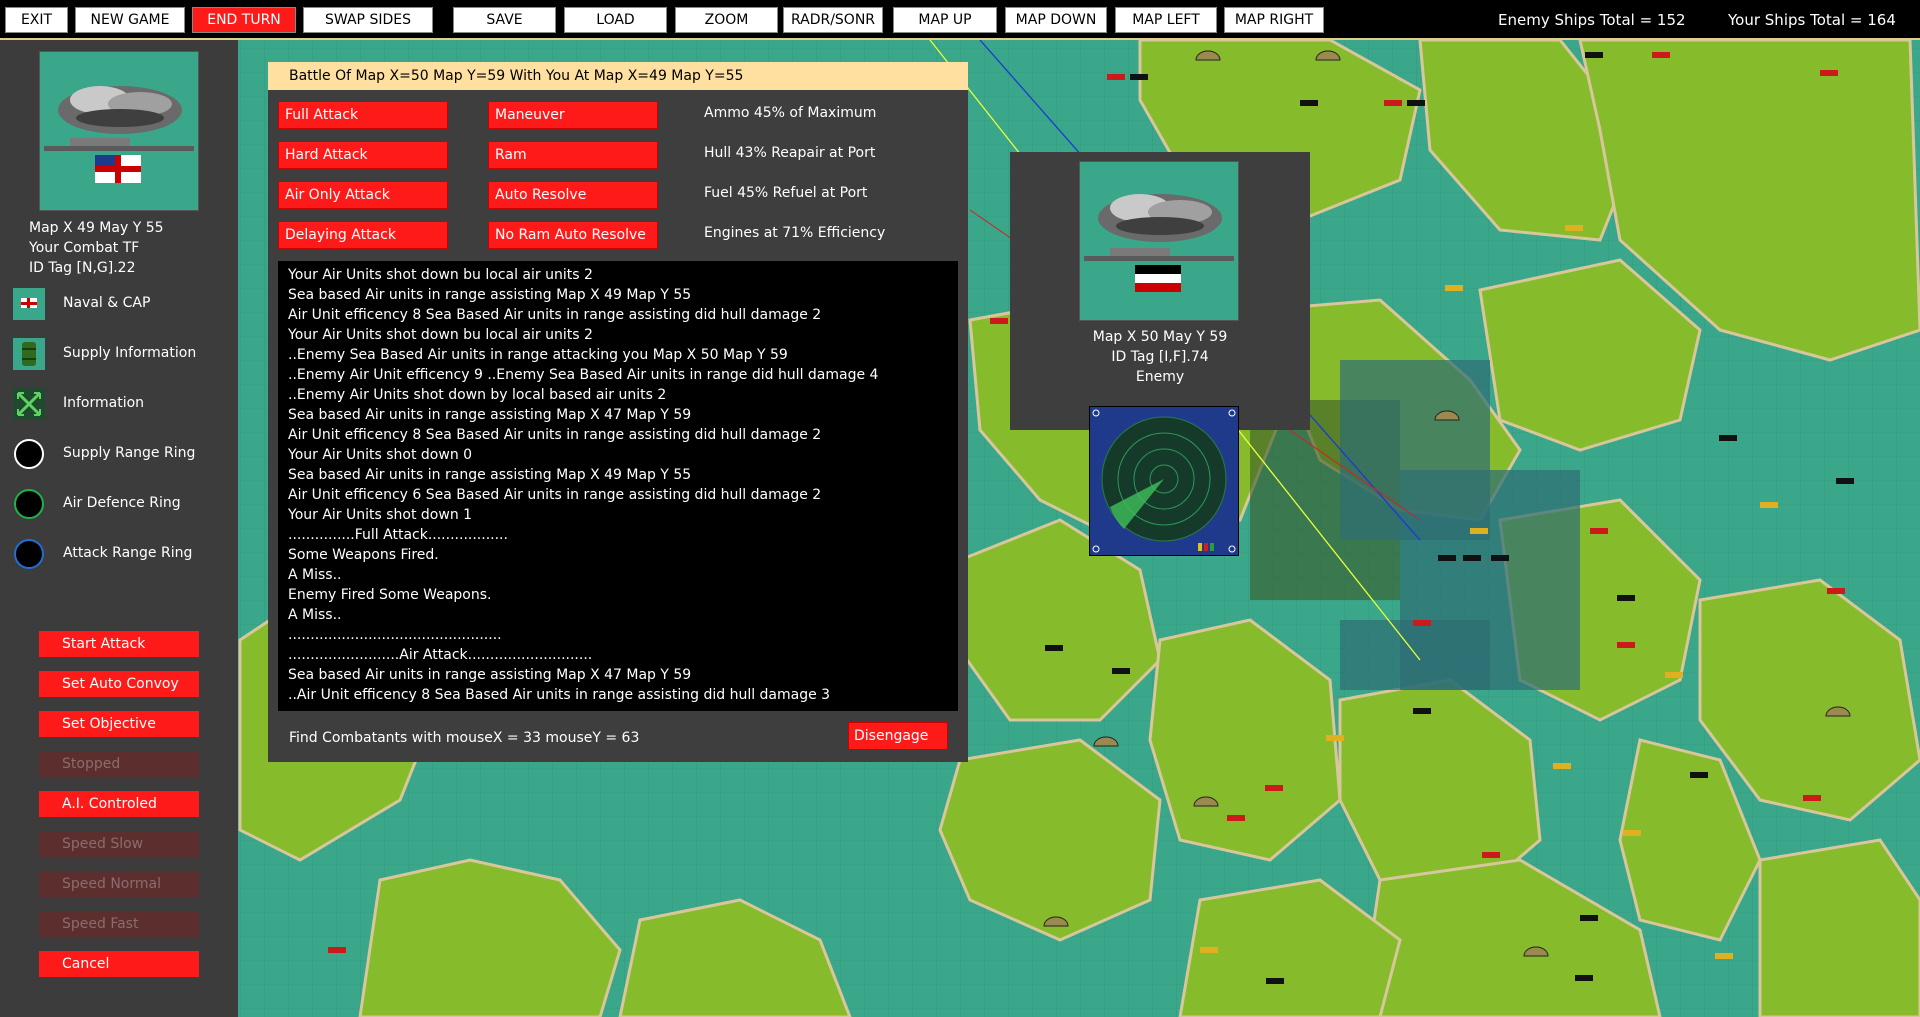 Image resolution: width=1920 pixels, height=1017 pixels. Describe the element at coordinates (573, 115) in the screenshot. I see `maneuver-button: Maneuver` at that location.